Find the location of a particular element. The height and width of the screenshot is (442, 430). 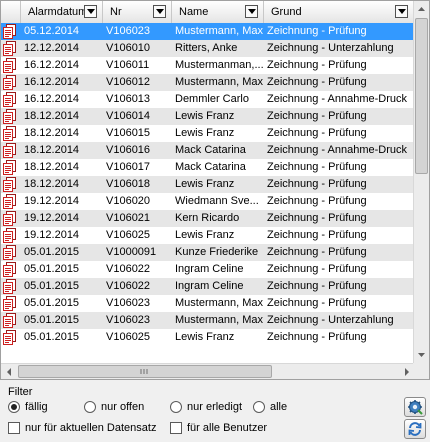

horizontal-scrollbar is located at coordinates (207, 371).